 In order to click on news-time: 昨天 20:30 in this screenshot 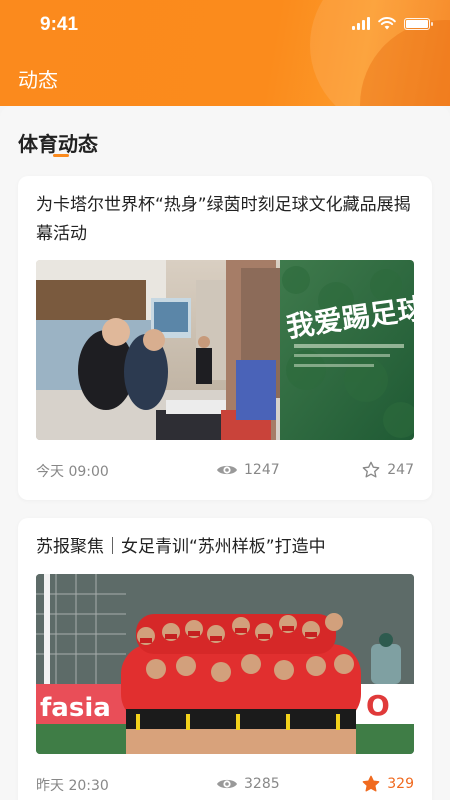, I will do `click(72, 786)`.